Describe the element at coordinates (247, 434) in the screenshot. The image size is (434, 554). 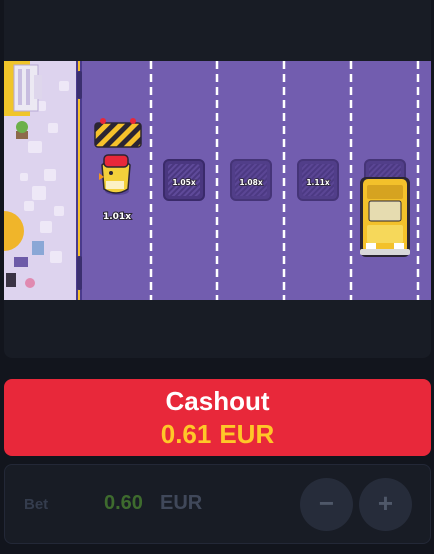
I see `cashout-currency: EUR` at that location.